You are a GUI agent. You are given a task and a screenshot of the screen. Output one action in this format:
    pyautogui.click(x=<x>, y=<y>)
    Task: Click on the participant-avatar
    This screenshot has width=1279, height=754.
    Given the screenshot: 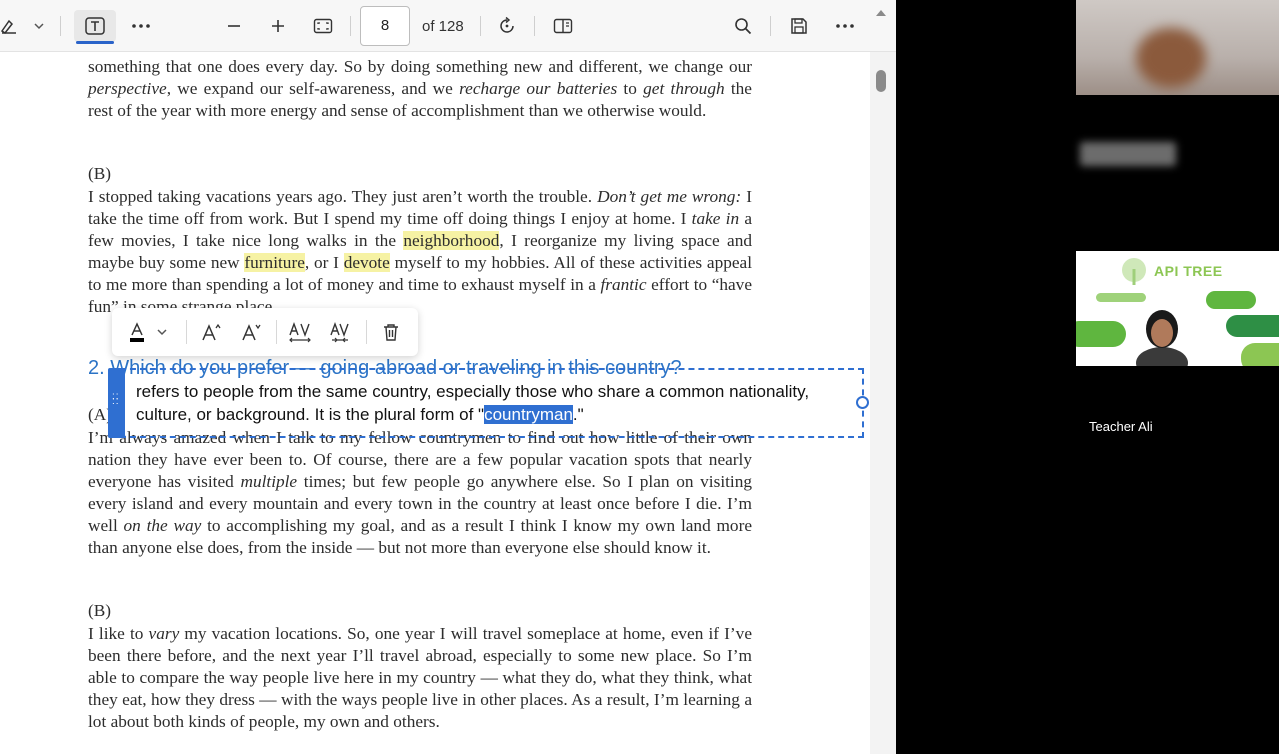 What is the action you would take?
    pyautogui.click(x=1162, y=338)
    